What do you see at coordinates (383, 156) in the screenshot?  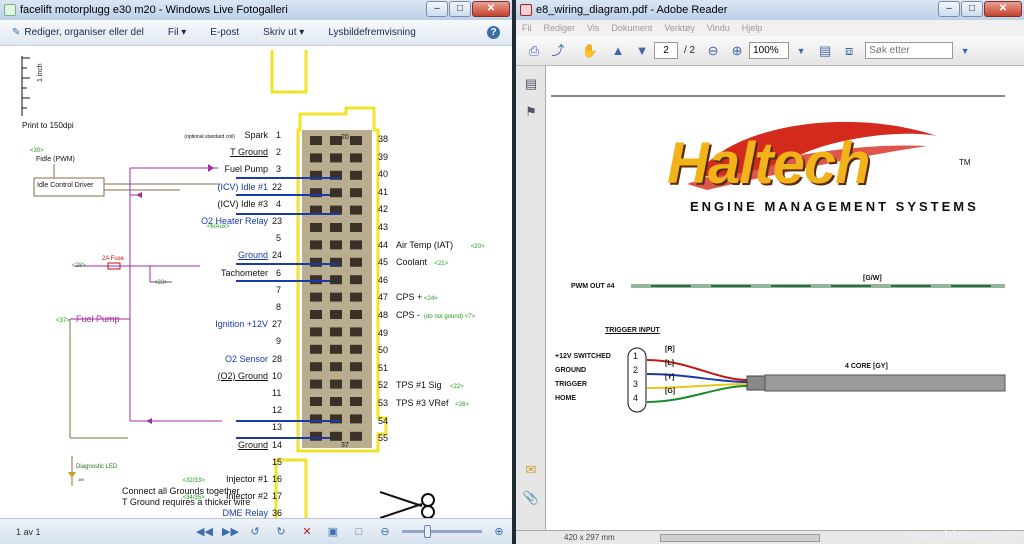 I see `right-pin-number: 39` at bounding box center [383, 156].